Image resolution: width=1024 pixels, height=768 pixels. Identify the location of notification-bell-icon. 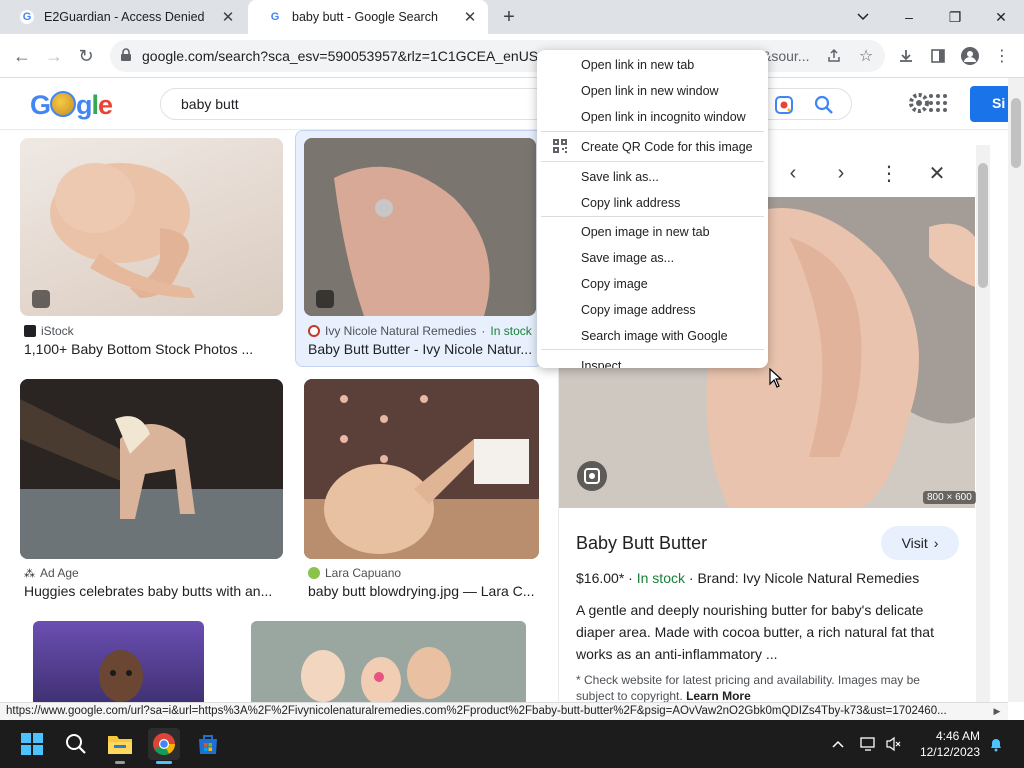
(996, 744).